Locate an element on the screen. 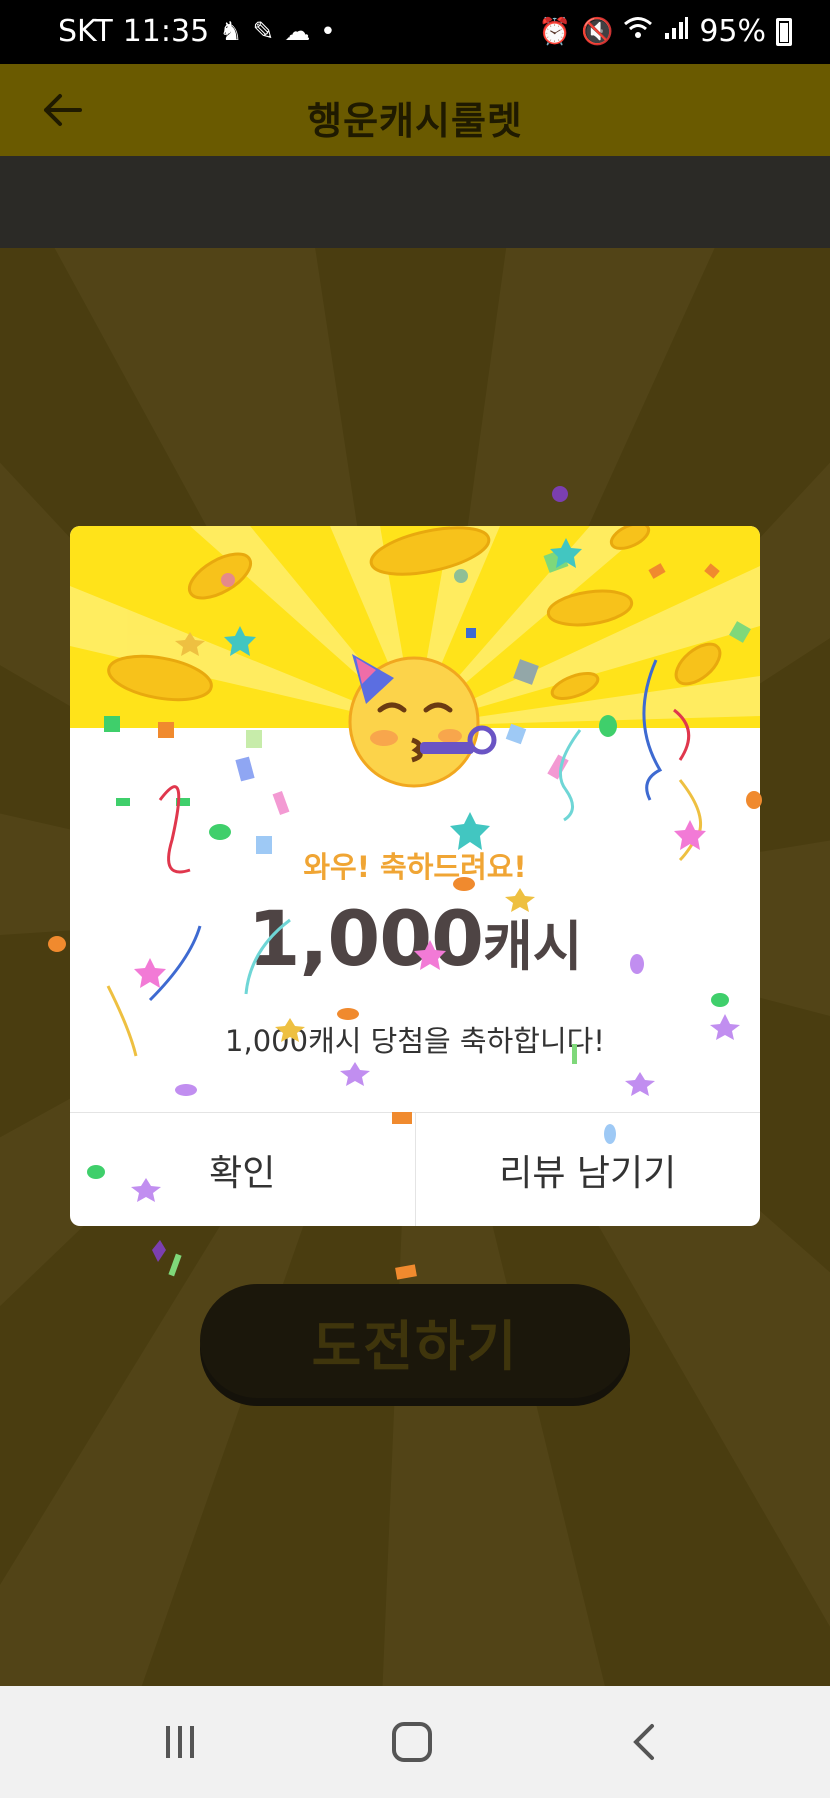  prize-value: 1,000 is located at coordinates (365, 938).